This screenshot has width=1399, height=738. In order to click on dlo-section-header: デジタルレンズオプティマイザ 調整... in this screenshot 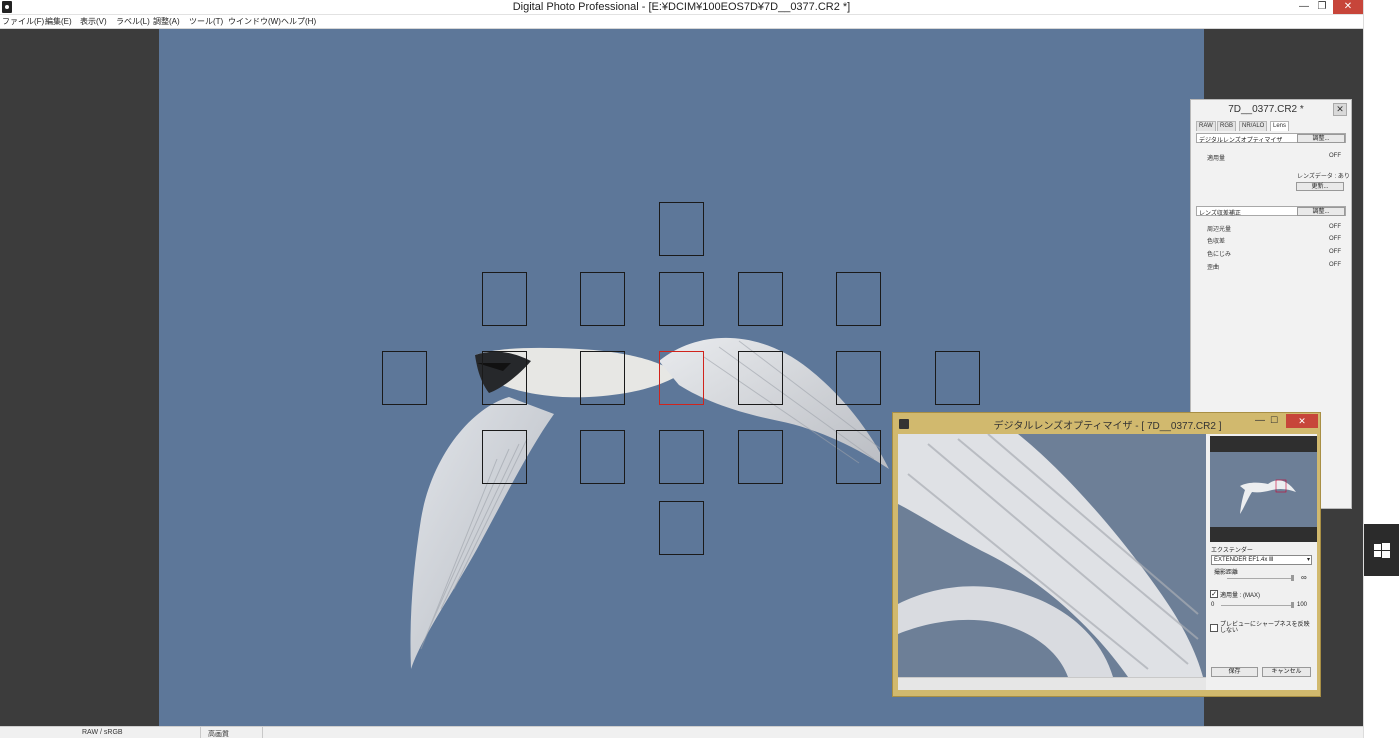, I will do `click(1271, 138)`.